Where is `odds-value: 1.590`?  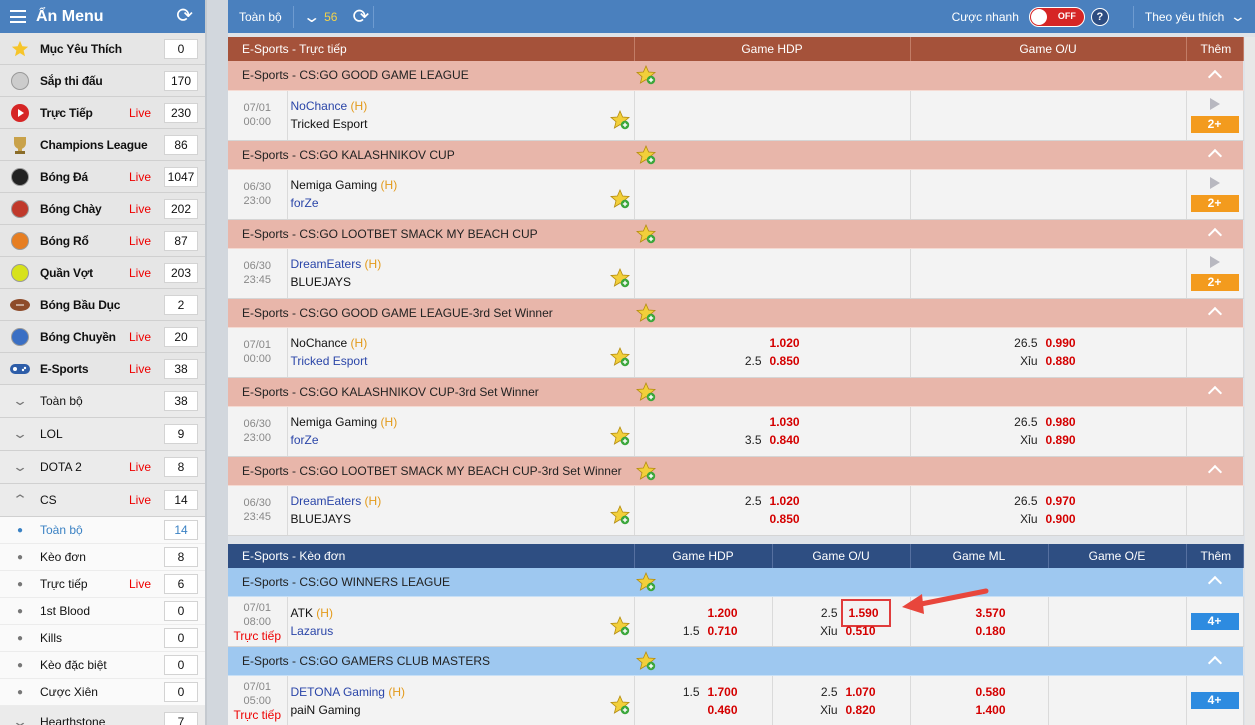 odds-value: 1.590 is located at coordinates (865, 612).